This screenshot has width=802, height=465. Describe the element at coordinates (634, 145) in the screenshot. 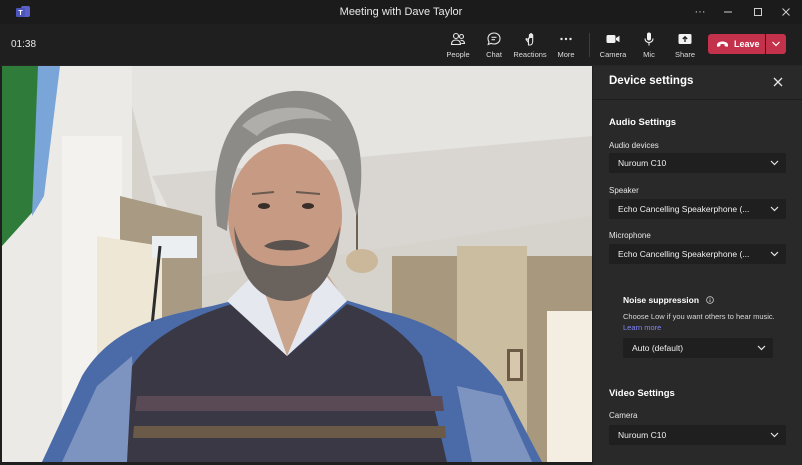

I see `audio-devices-label: Audio devices` at that location.